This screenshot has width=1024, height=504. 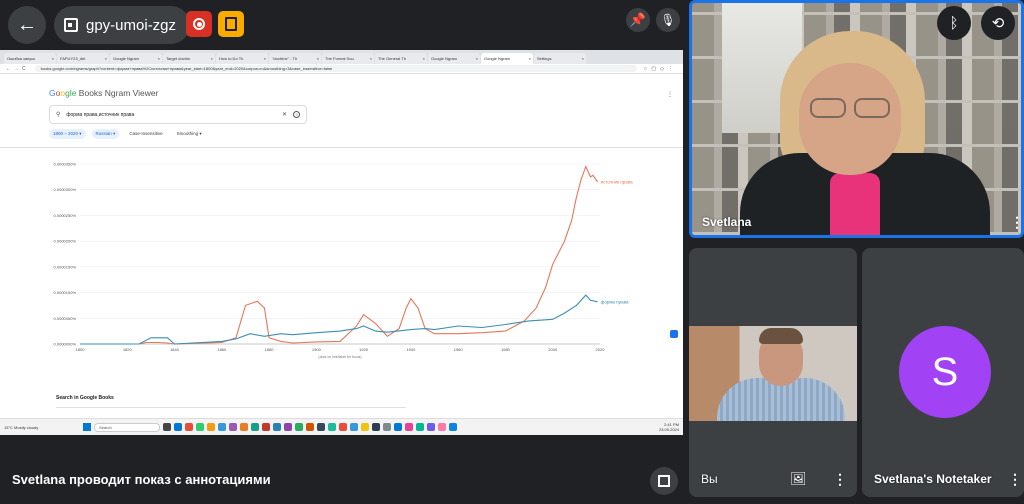 What do you see at coordinates (83, 58) in the screenshot?
I see `browser-tab: FAPUY23_det ×` at bounding box center [83, 58].